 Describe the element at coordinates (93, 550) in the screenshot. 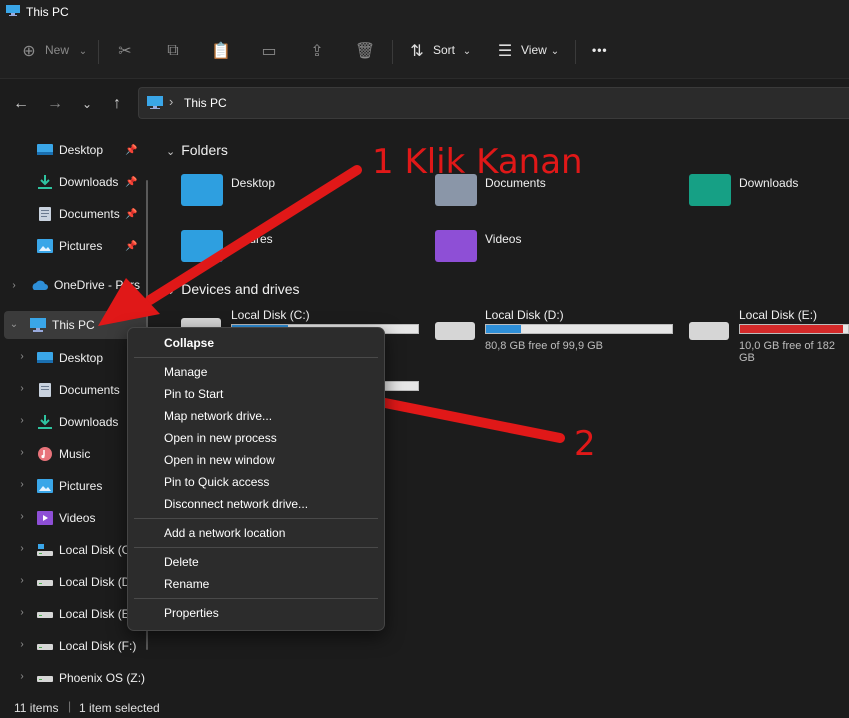

I see `sidebar-item-label: Local Disk (C` at that location.